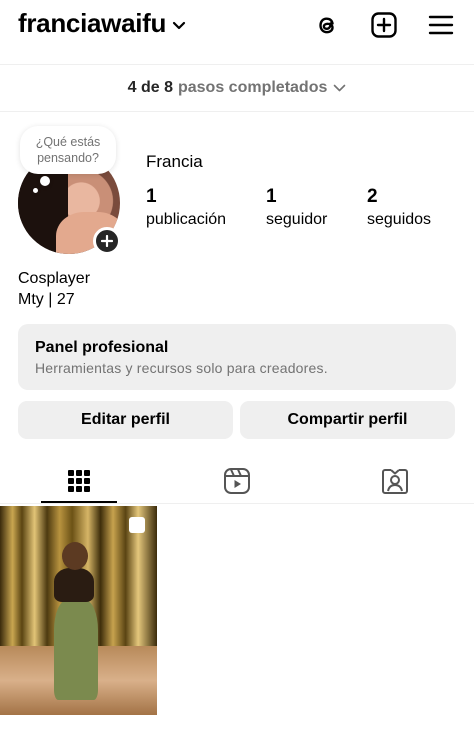  Describe the element at coordinates (174, 161) in the screenshot. I see `display-name: Francia` at that location.